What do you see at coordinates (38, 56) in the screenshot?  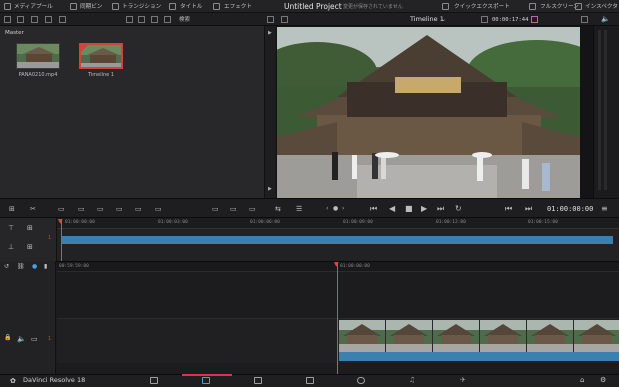 I see `clip-thumbnail-pana0210` at bounding box center [38, 56].